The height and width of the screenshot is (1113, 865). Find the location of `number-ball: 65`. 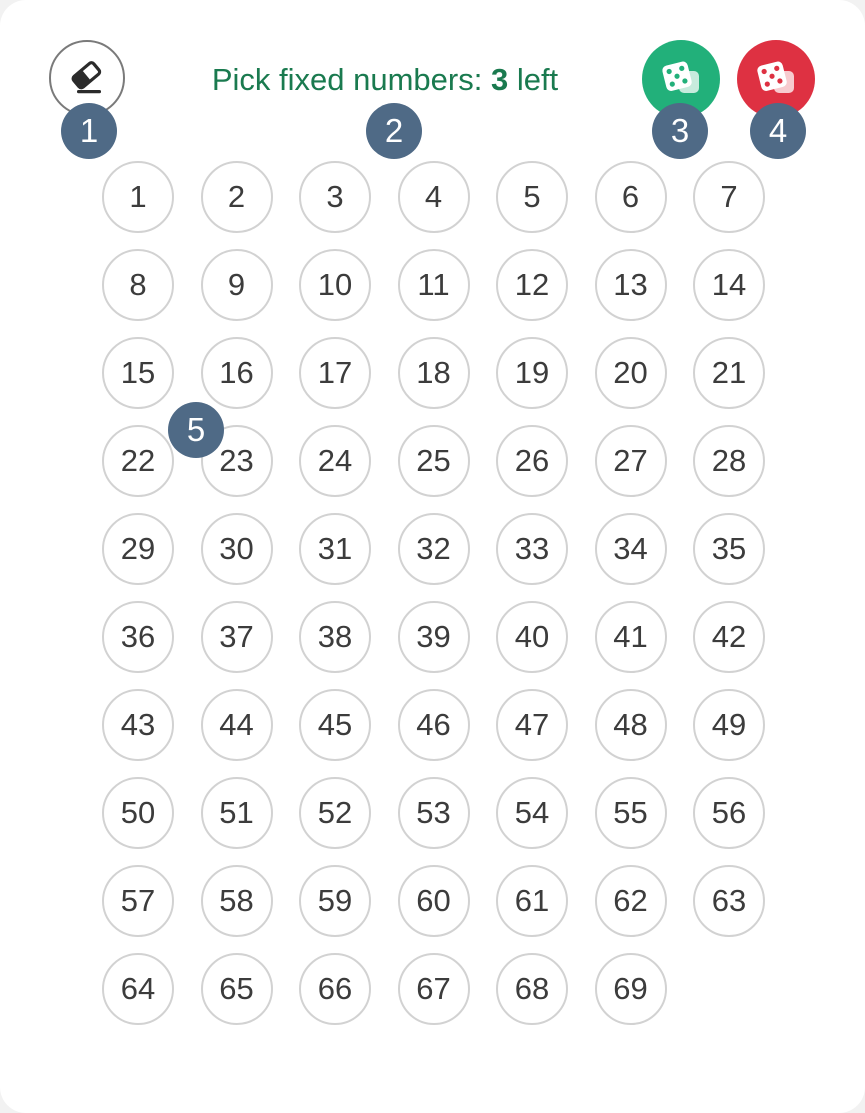

number-ball: 65 is located at coordinates (236, 989).